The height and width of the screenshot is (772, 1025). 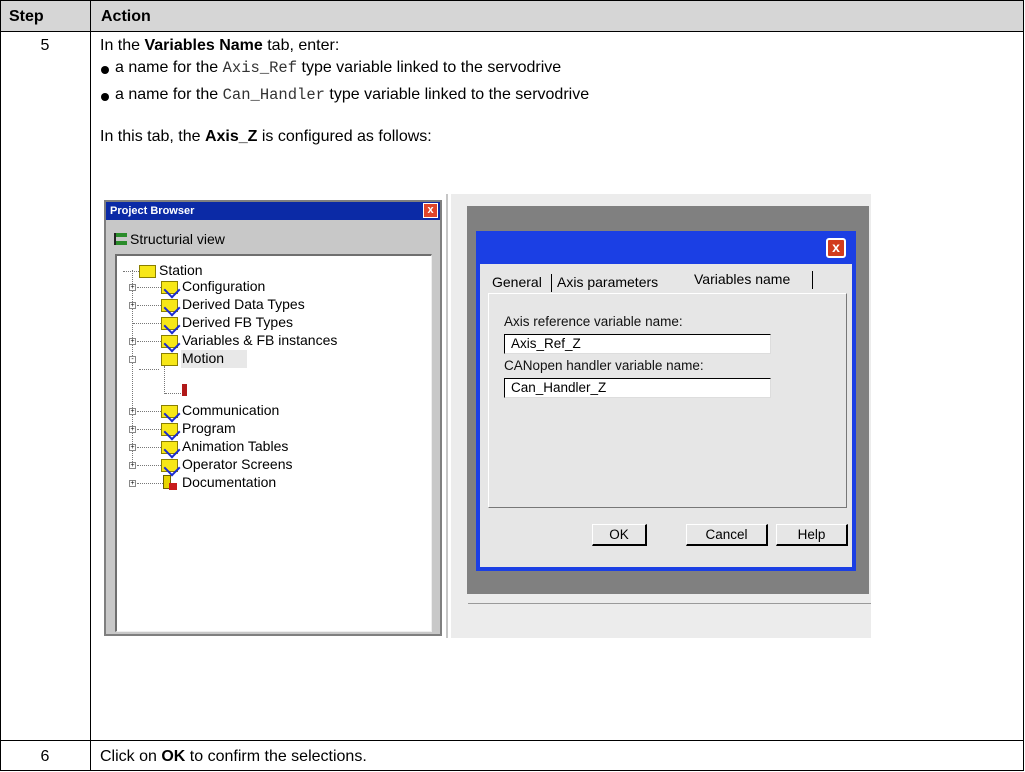 What do you see at coordinates (273, 211) in the screenshot?
I see `project-browser-titlebar: Project Browser x` at bounding box center [273, 211].